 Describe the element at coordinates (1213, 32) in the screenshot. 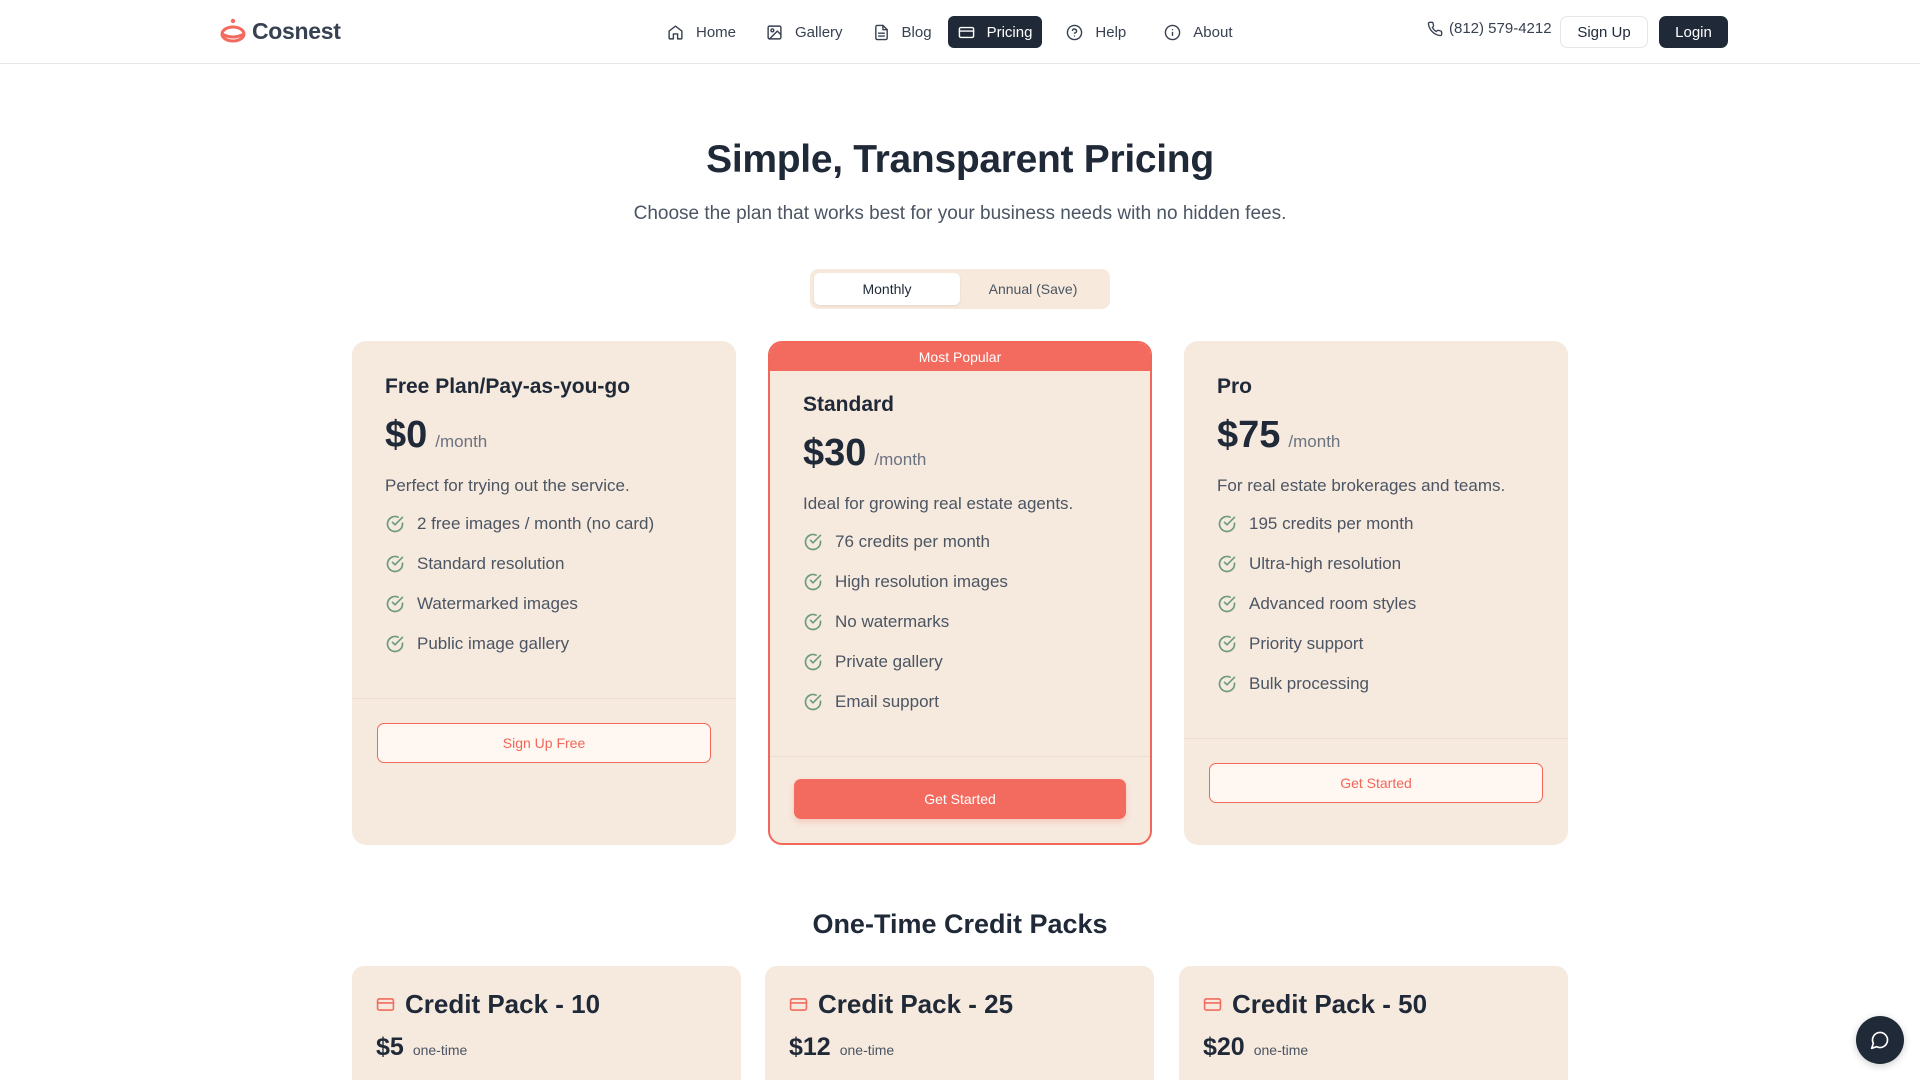

I see `nav-about-label: About` at that location.